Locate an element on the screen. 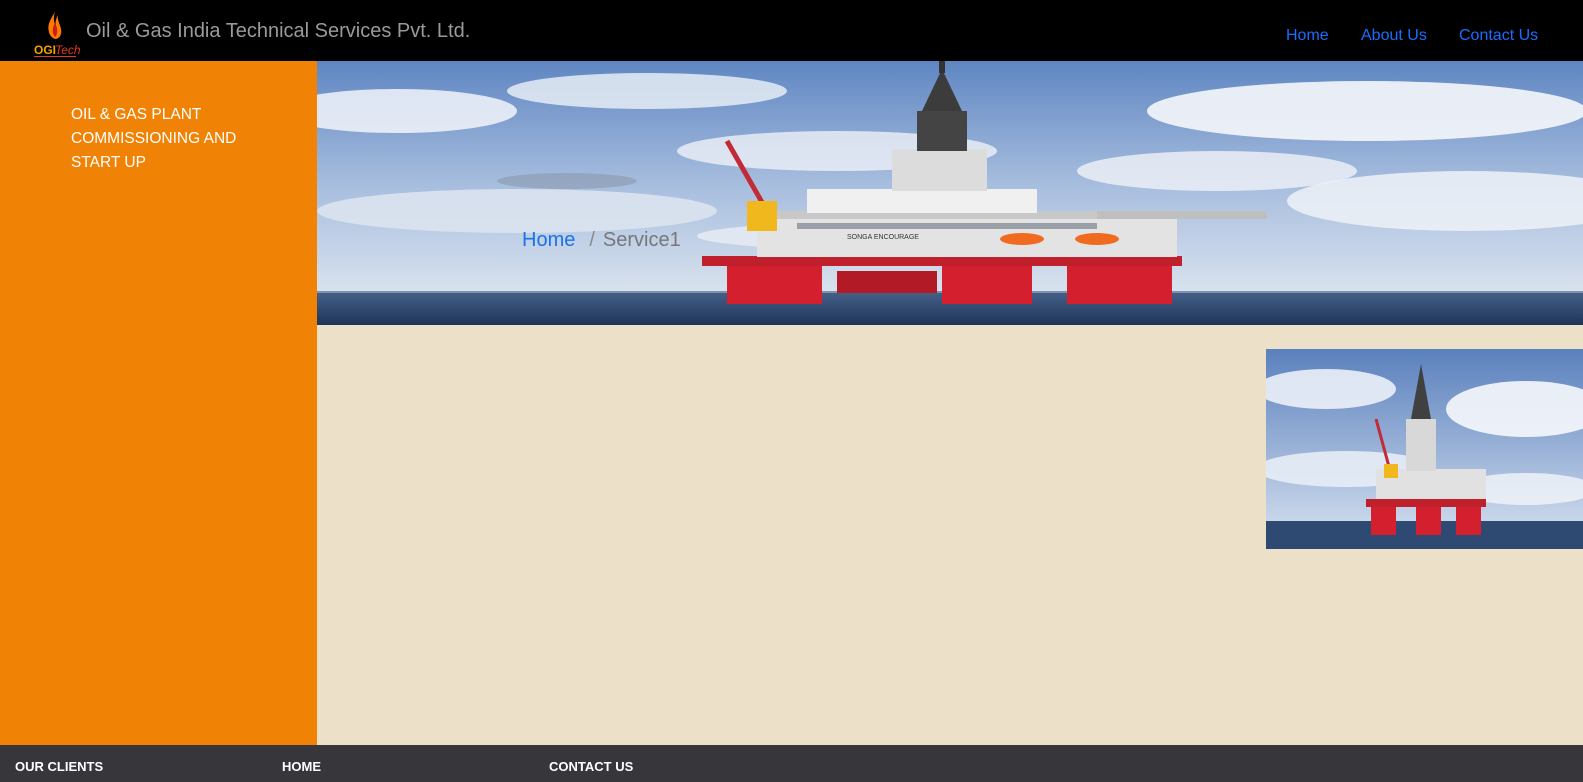  footer-home-link: HOME is located at coordinates (301, 766).